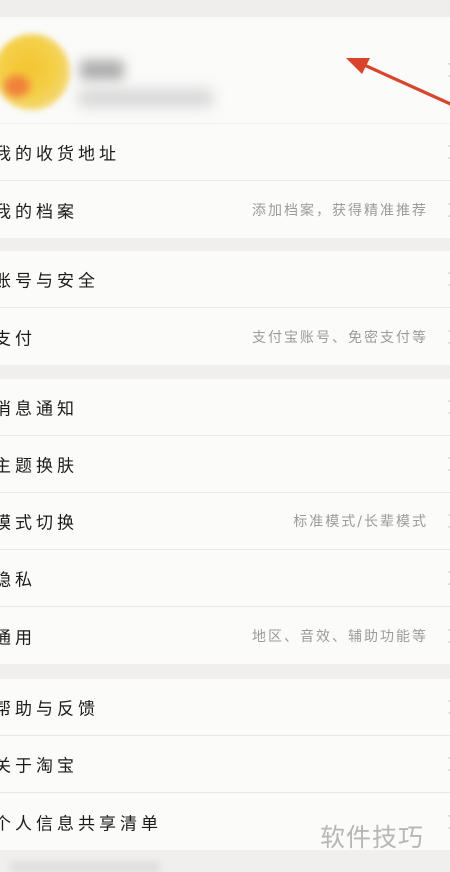 Image resolution: width=450 pixels, height=872 pixels. I want to click on row-hint: 添加档案，获得精准推荐, so click(340, 210).